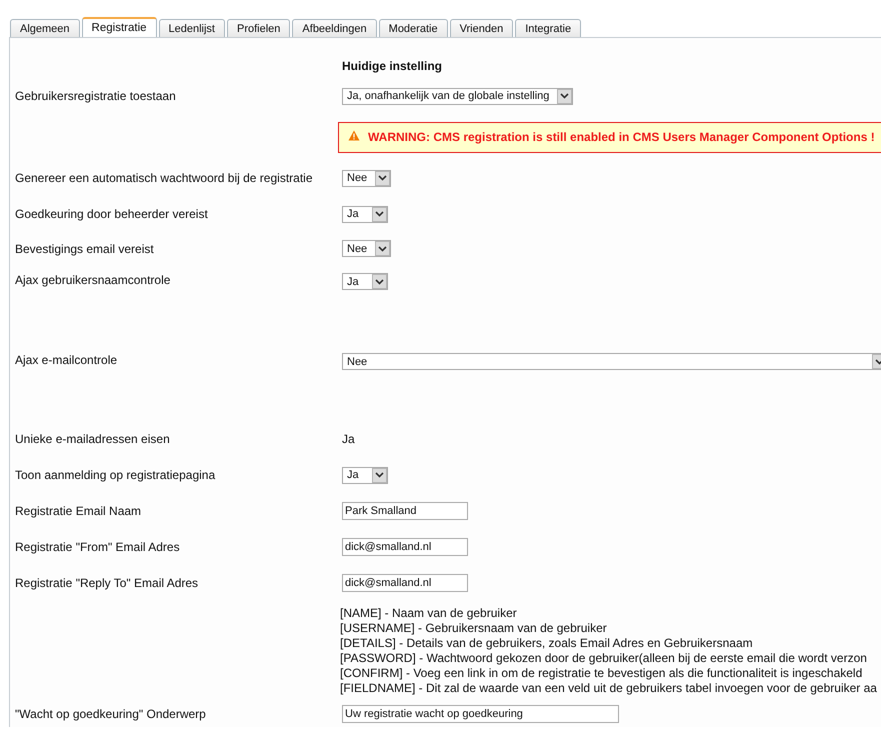  I want to click on setting-value: Ja, so click(348, 439).